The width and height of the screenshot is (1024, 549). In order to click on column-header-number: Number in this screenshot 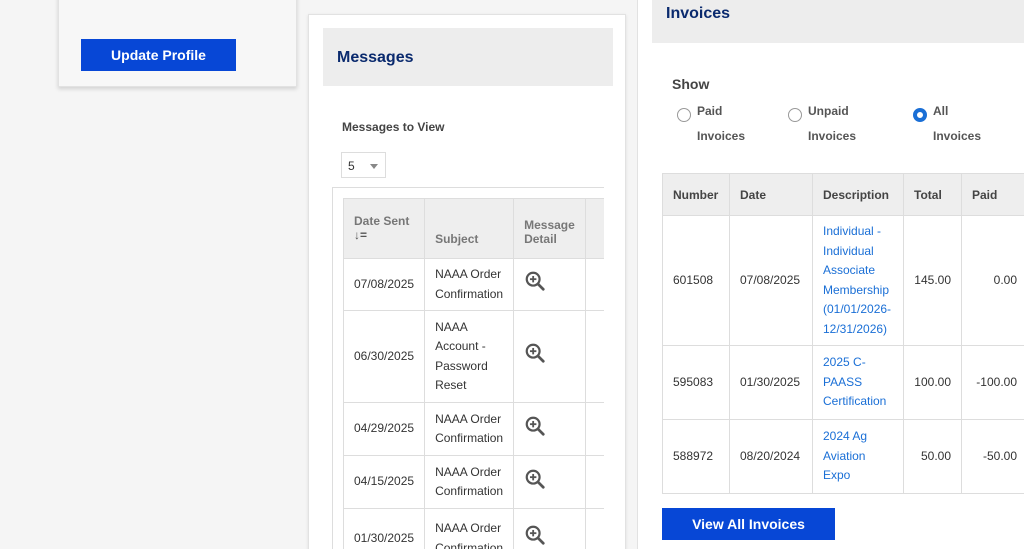, I will do `click(696, 194)`.